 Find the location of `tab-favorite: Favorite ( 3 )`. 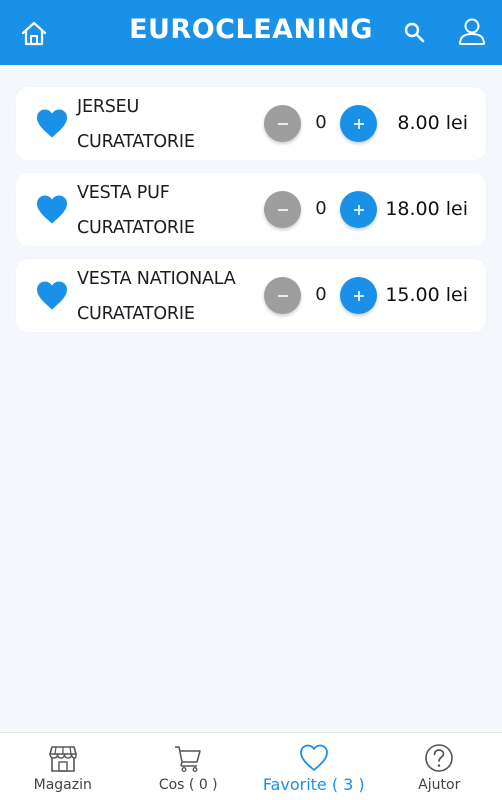

tab-favorite: Favorite ( 3 ) is located at coordinates (314, 766).